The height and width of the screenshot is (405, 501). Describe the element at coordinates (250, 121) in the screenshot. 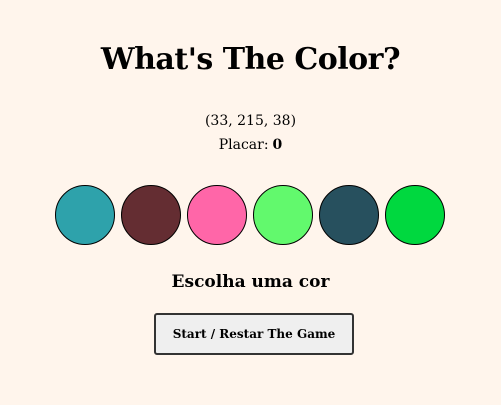

I see `target-rgb-value: (33, 215, 38)` at that location.